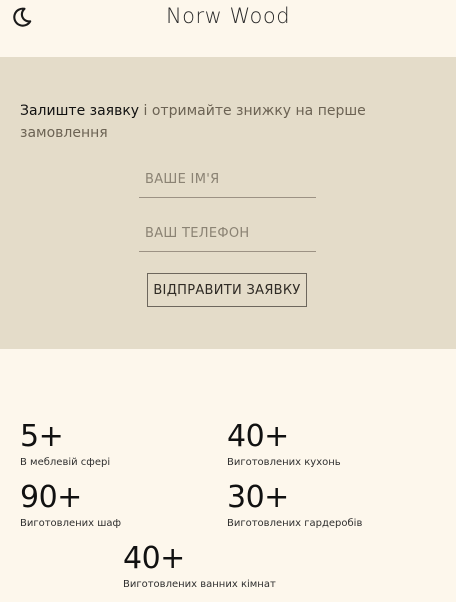 The width and height of the screenshot is (456, 602). What do you see at coordinates (71, 523) in the screenshot?
I see `stat-label: Виготовлених шаф` at bounding box center [71, 523].